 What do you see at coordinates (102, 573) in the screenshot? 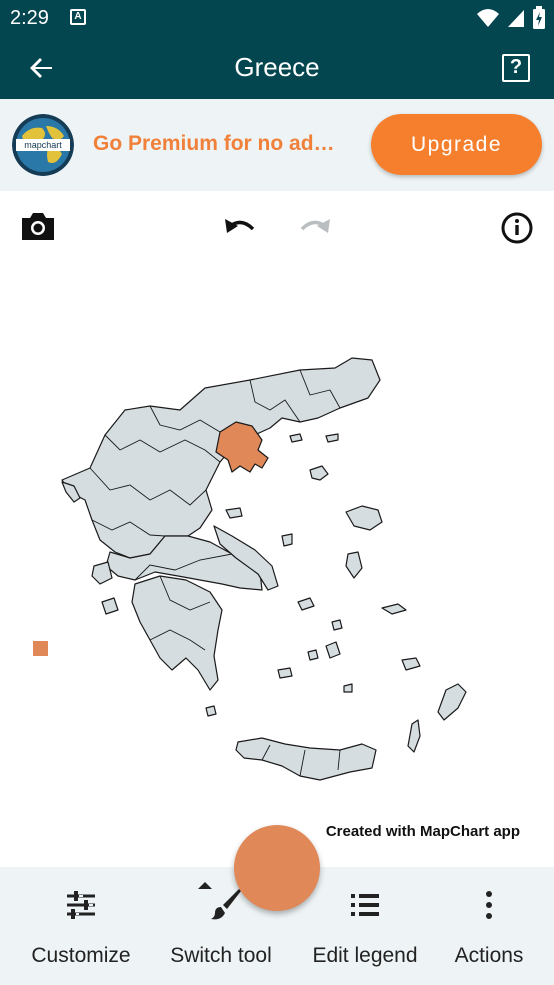
I see `map-region-kefalonia` at bounding box center [102, 573].